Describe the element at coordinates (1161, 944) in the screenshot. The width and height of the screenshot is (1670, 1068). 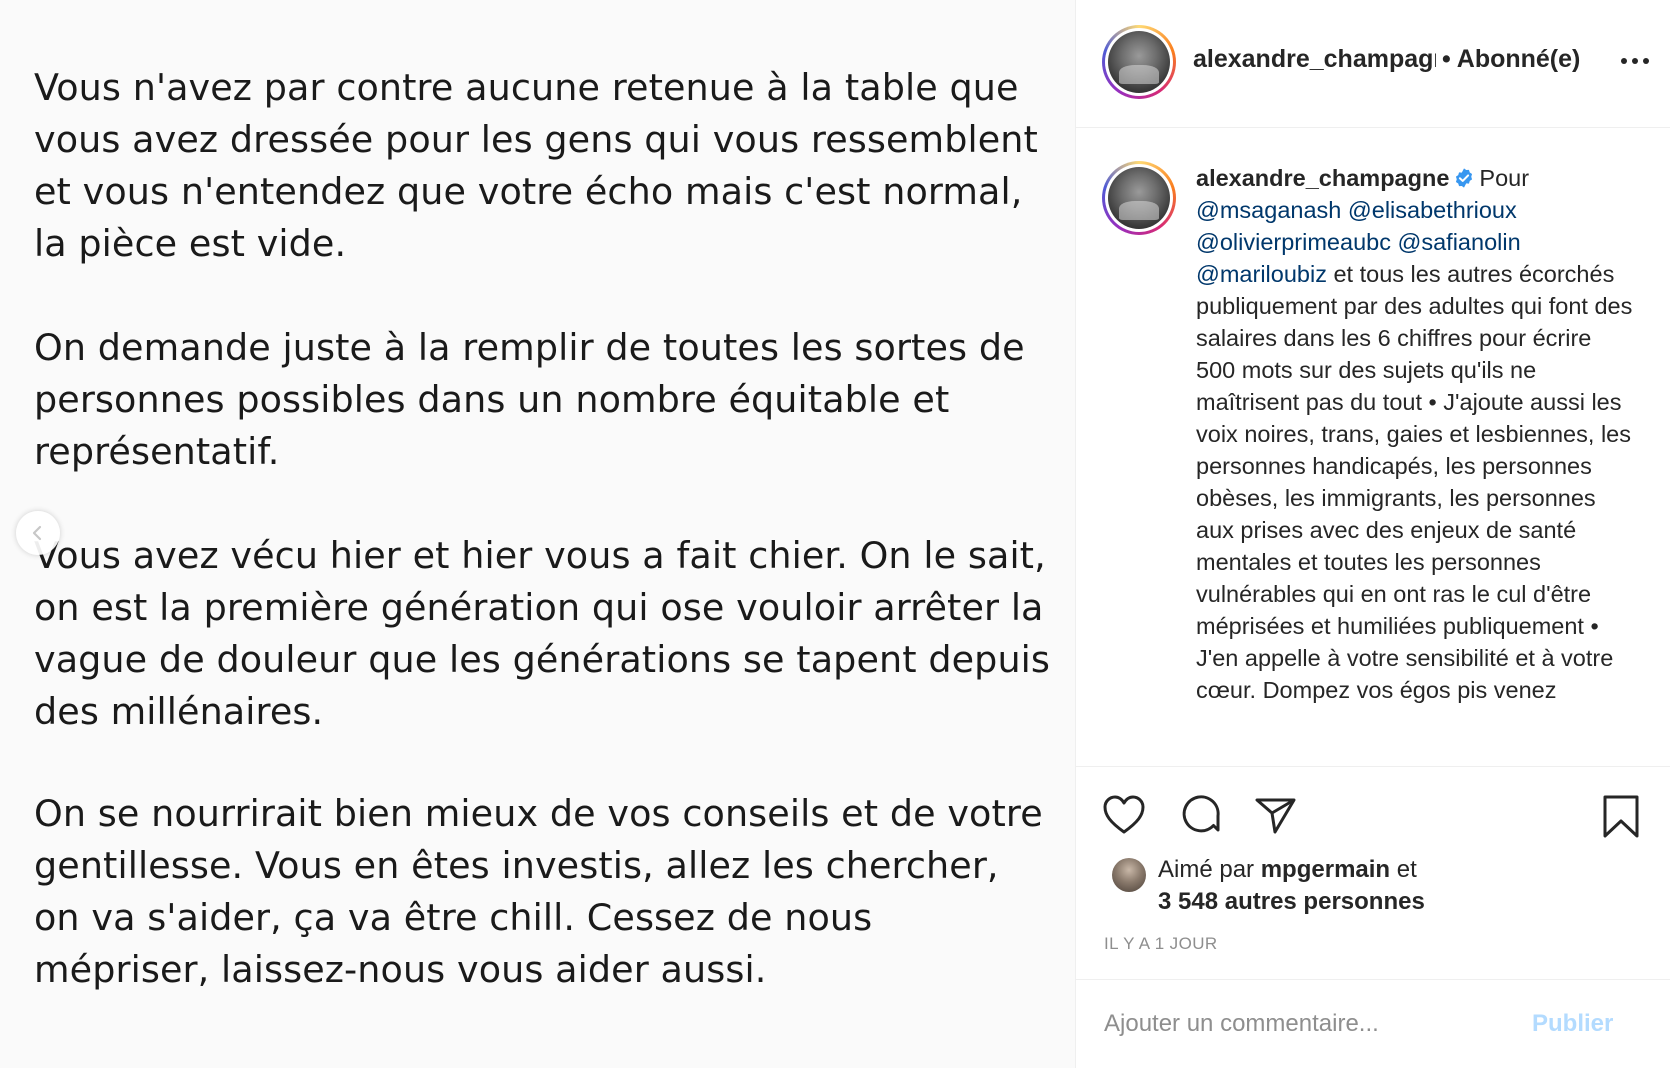
I see `post-timestamp: IL Y A 1 JOUR` at that location.